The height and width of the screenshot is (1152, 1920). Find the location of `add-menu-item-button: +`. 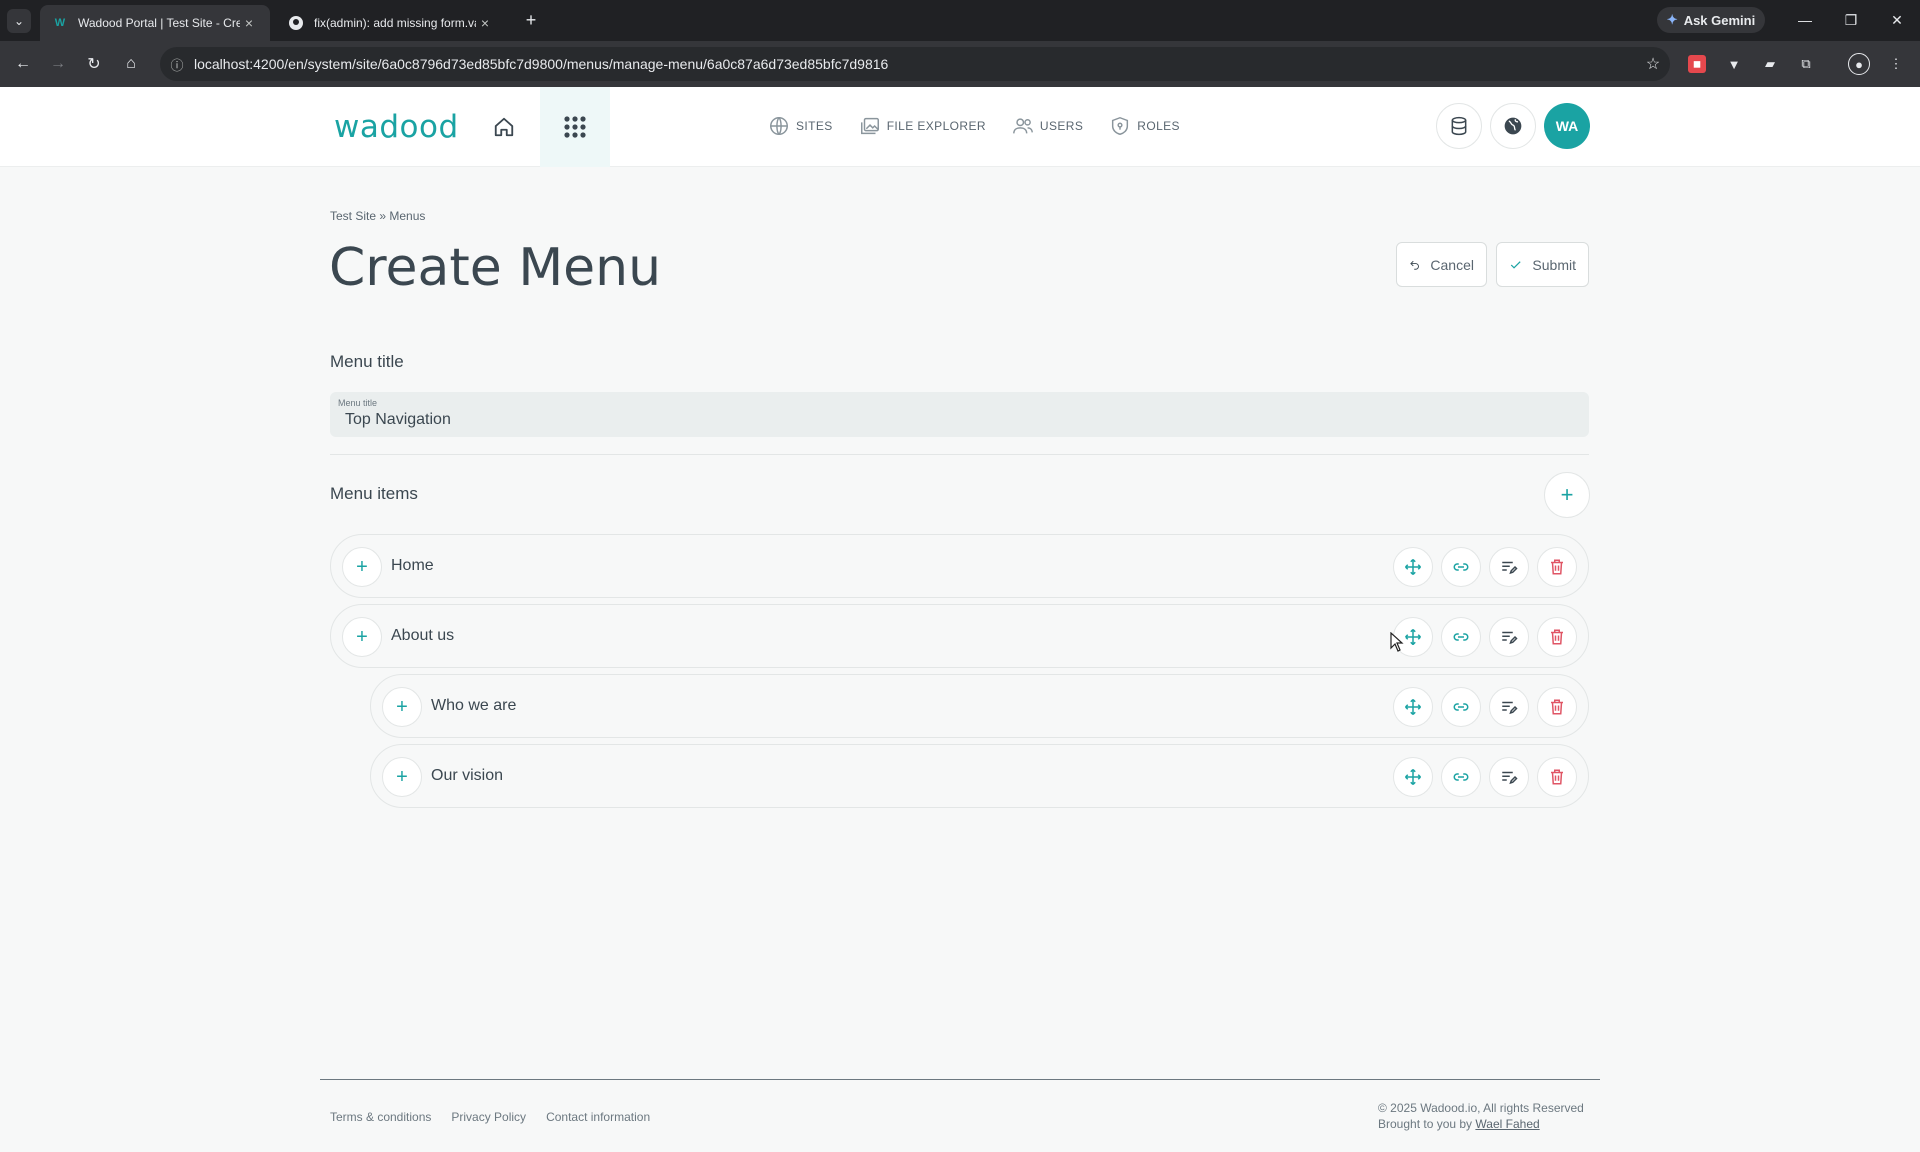

add-menu-item-button: + is located at coordinates (1567, 495).